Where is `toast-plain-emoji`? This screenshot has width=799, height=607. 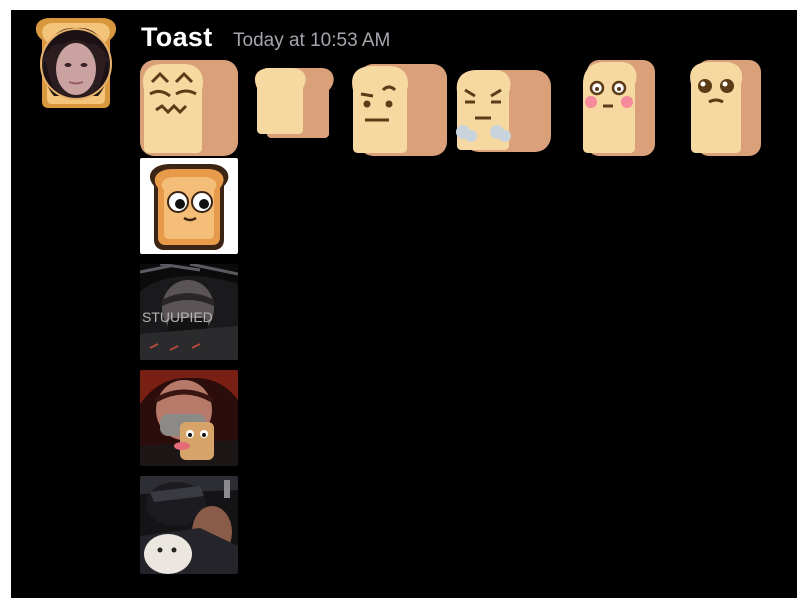 toast-plain-emoji is located at coordinates (293, 105).